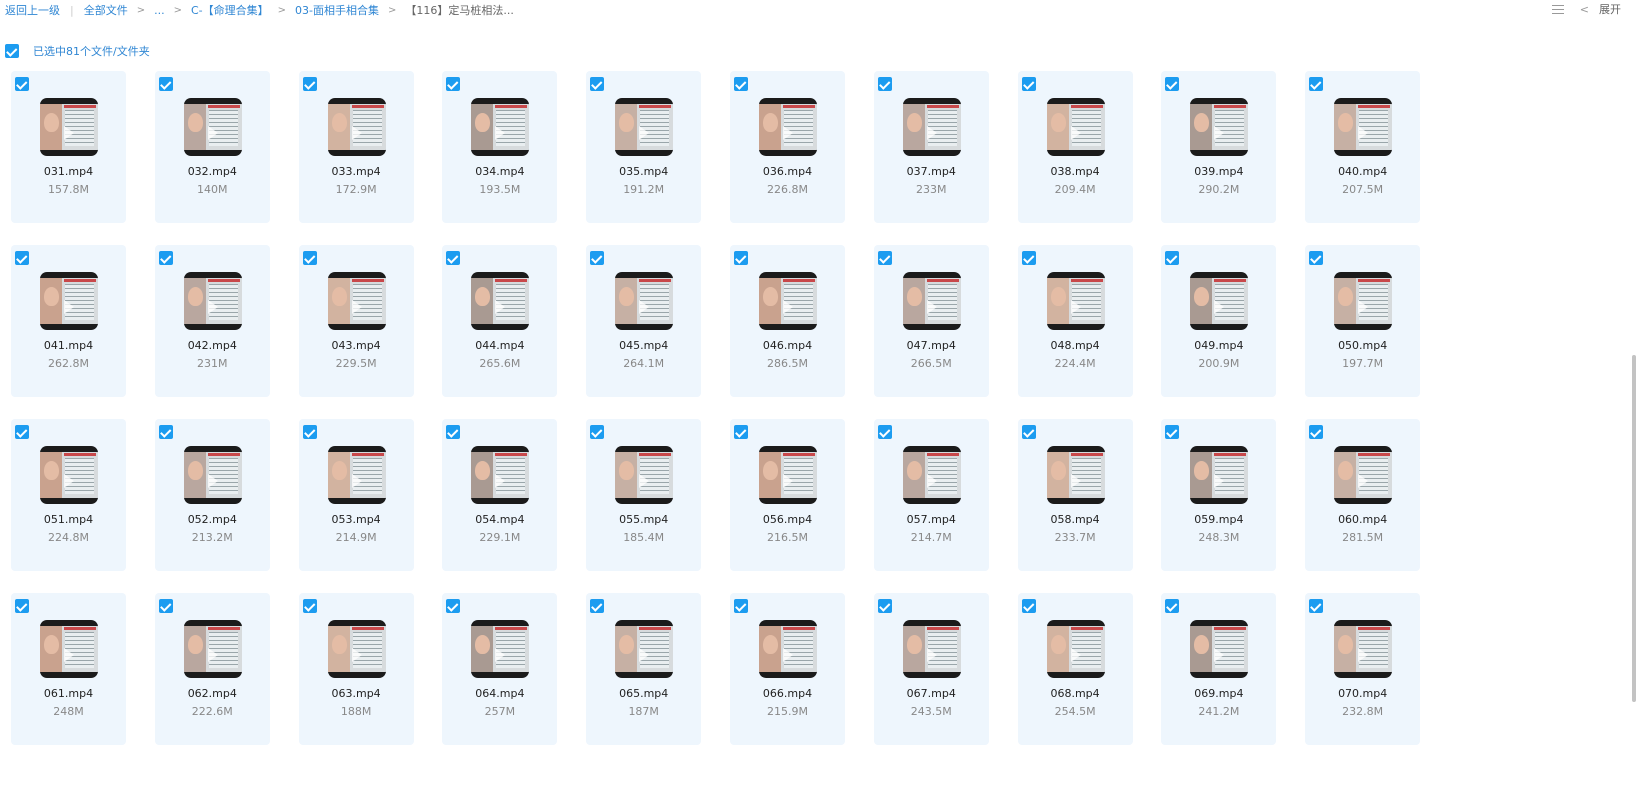 This screenshot has height=799, width=1639. What do you see at coordinates (1363, 147) in the screenshot?
I see `file-tile: 040.mp4 207.5M` at bounding box center [1363, 147].